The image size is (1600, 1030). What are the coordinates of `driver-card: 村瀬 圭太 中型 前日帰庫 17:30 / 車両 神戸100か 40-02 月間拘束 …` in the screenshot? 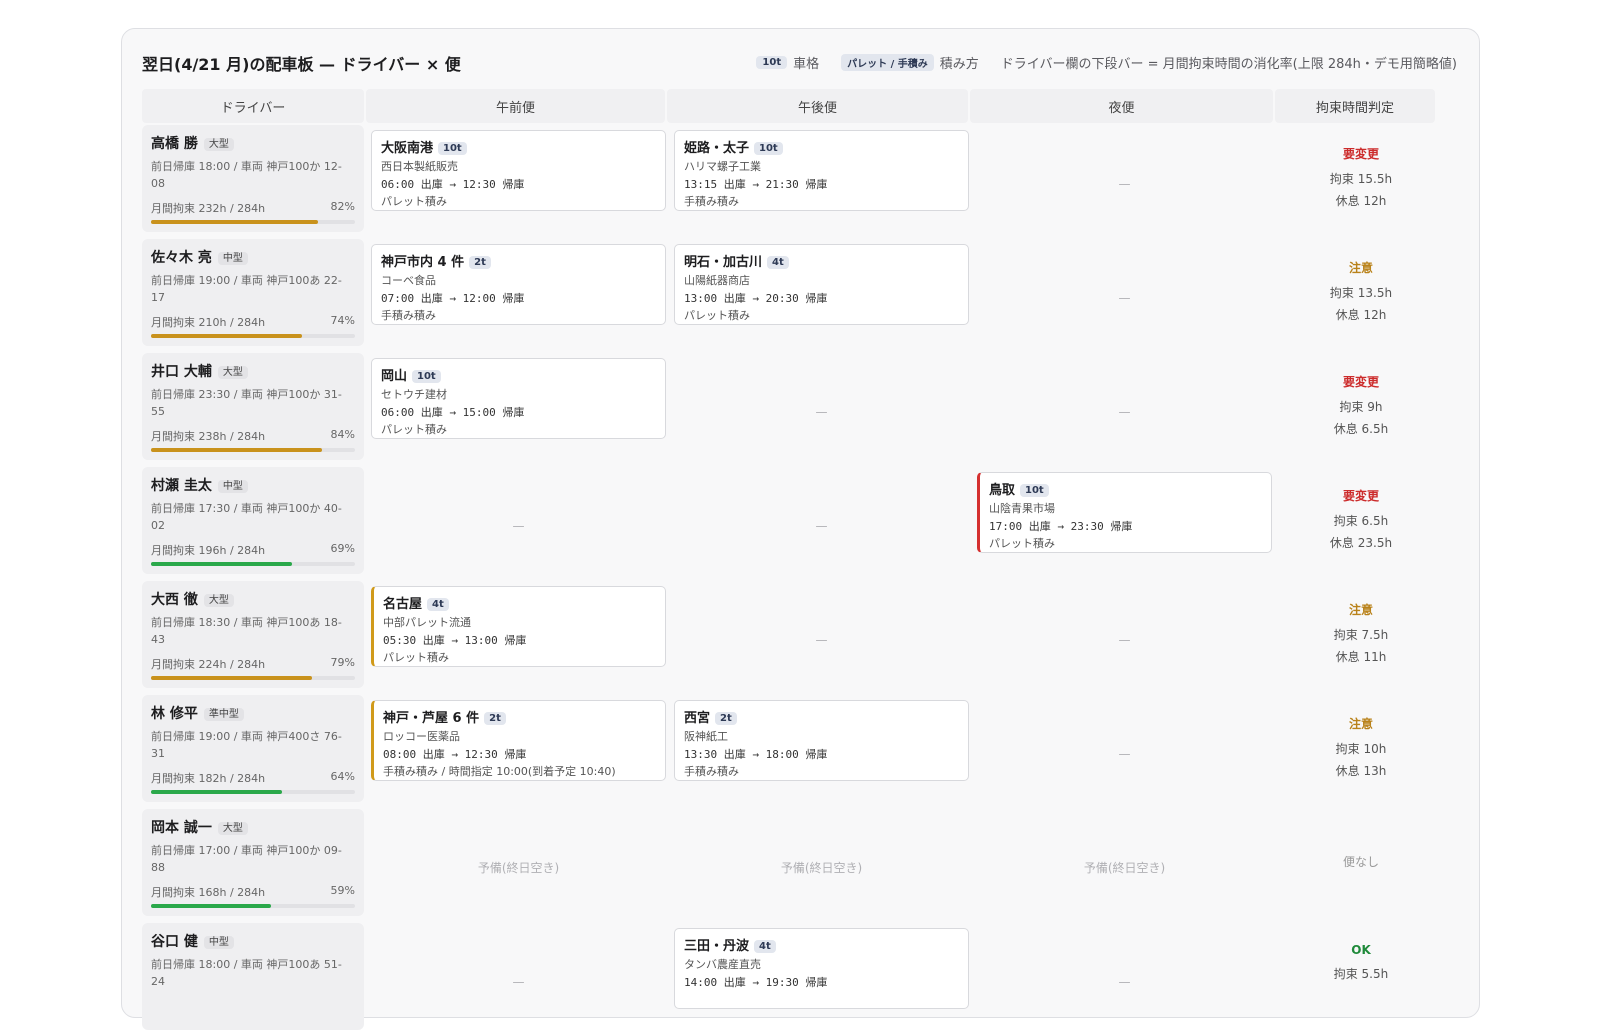 It's located at (253, 520).